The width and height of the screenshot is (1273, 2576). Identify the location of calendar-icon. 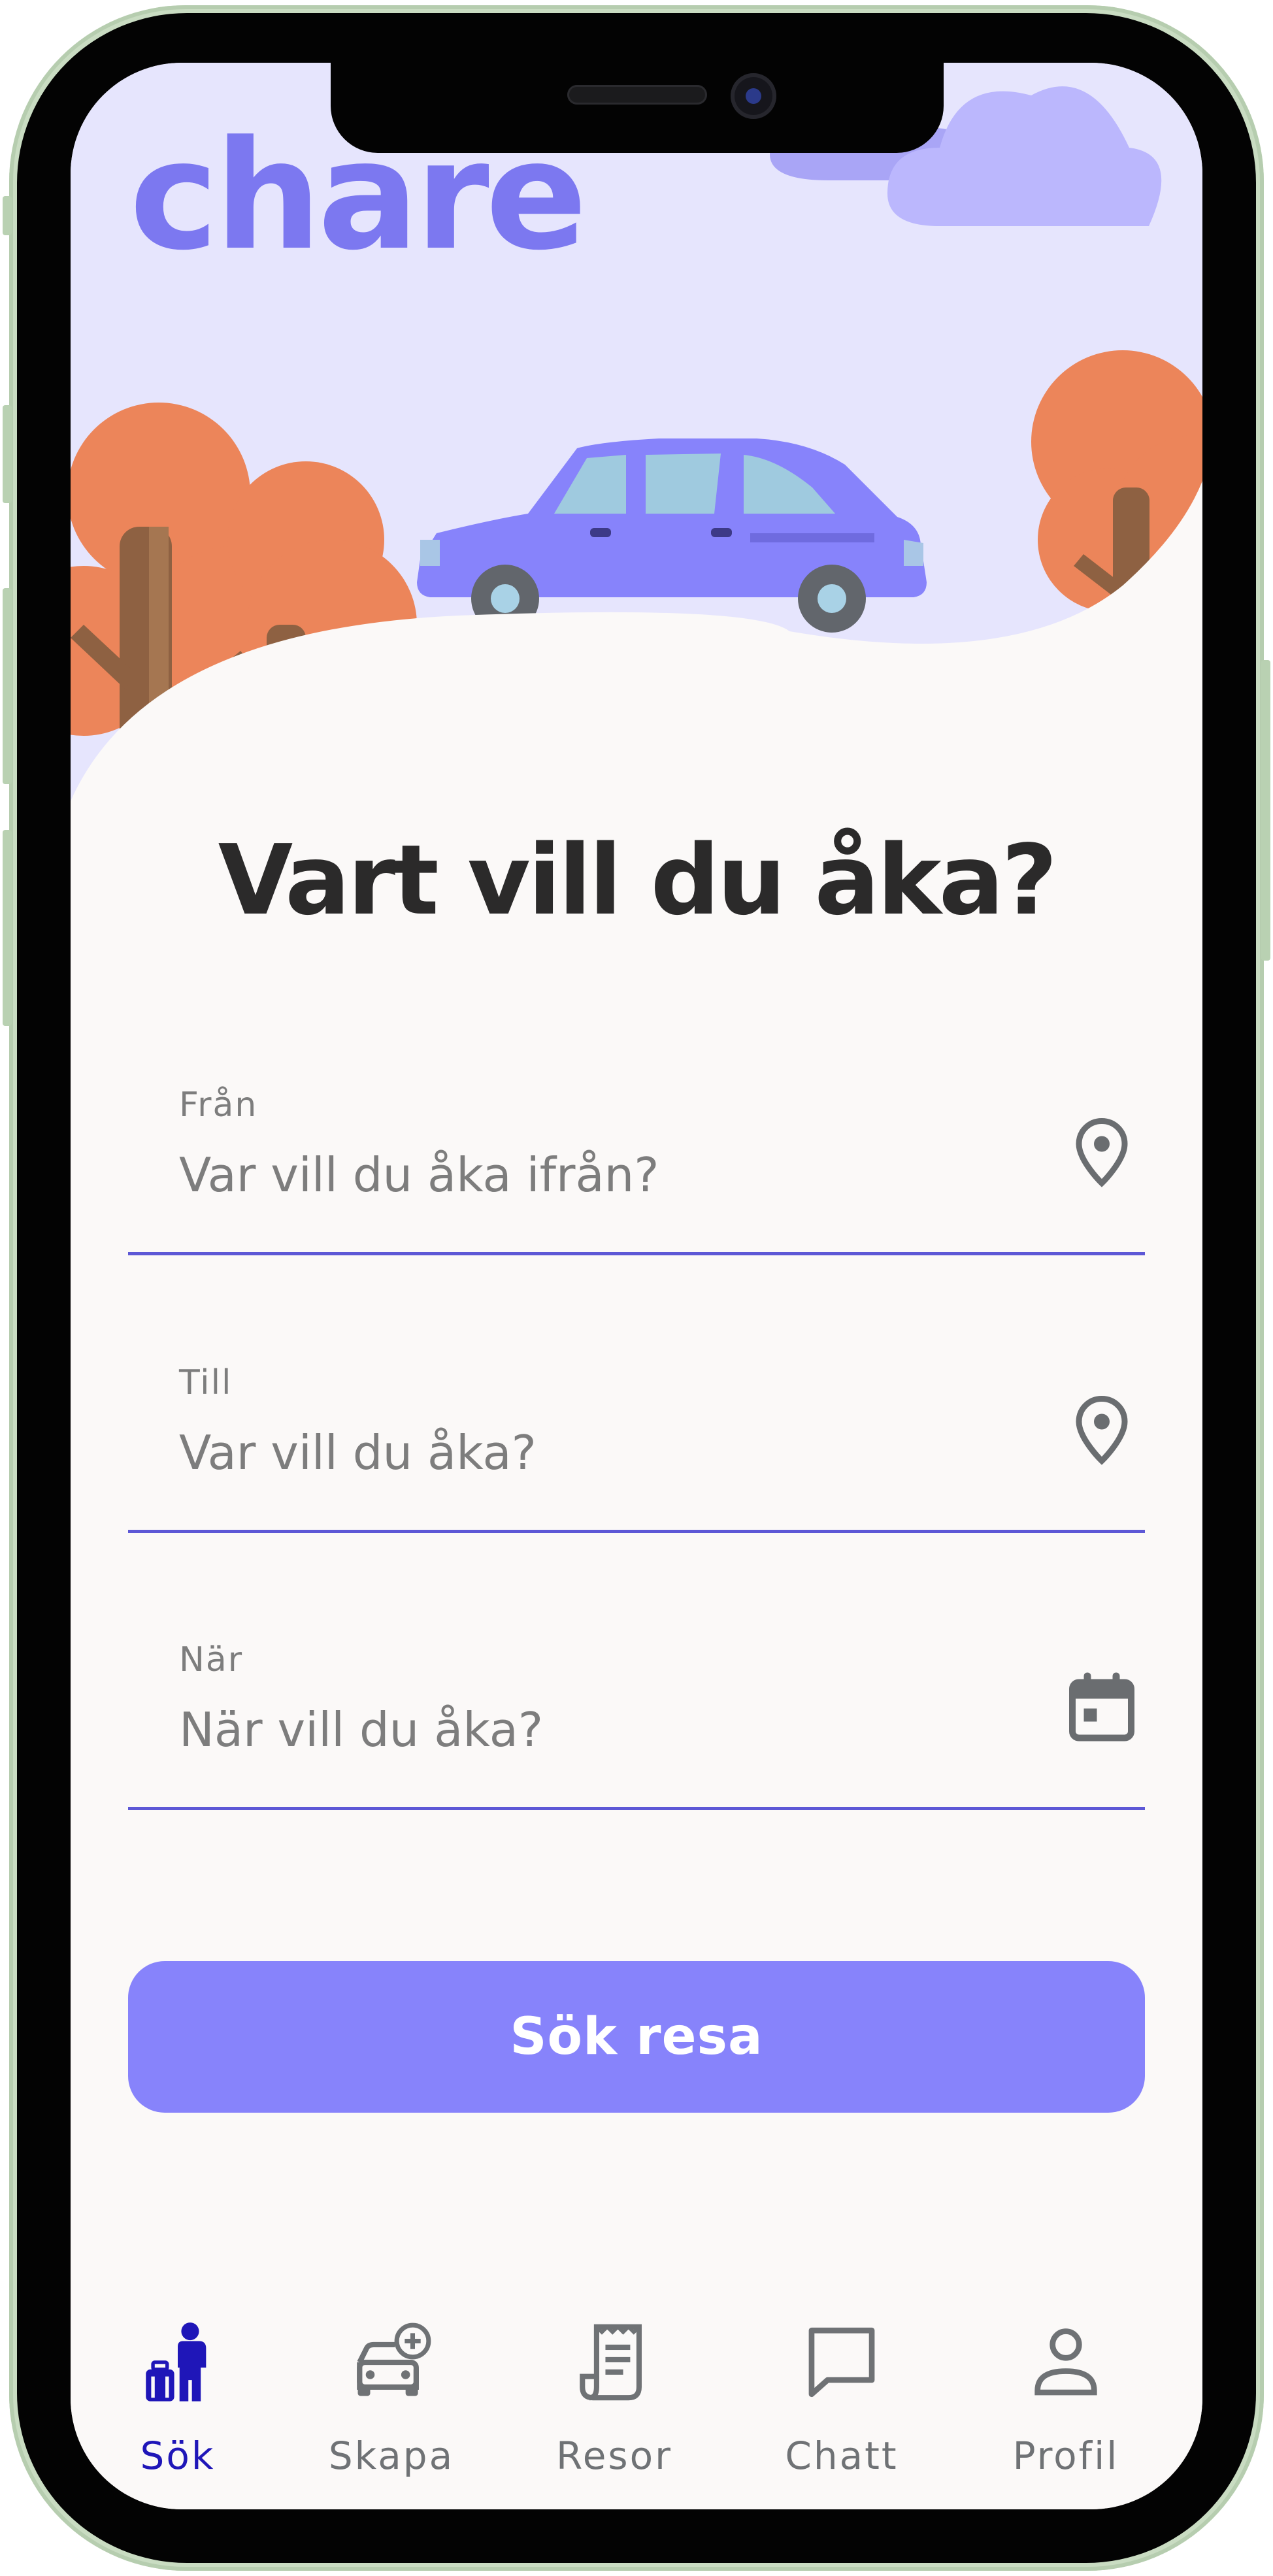
(1102, 1707).